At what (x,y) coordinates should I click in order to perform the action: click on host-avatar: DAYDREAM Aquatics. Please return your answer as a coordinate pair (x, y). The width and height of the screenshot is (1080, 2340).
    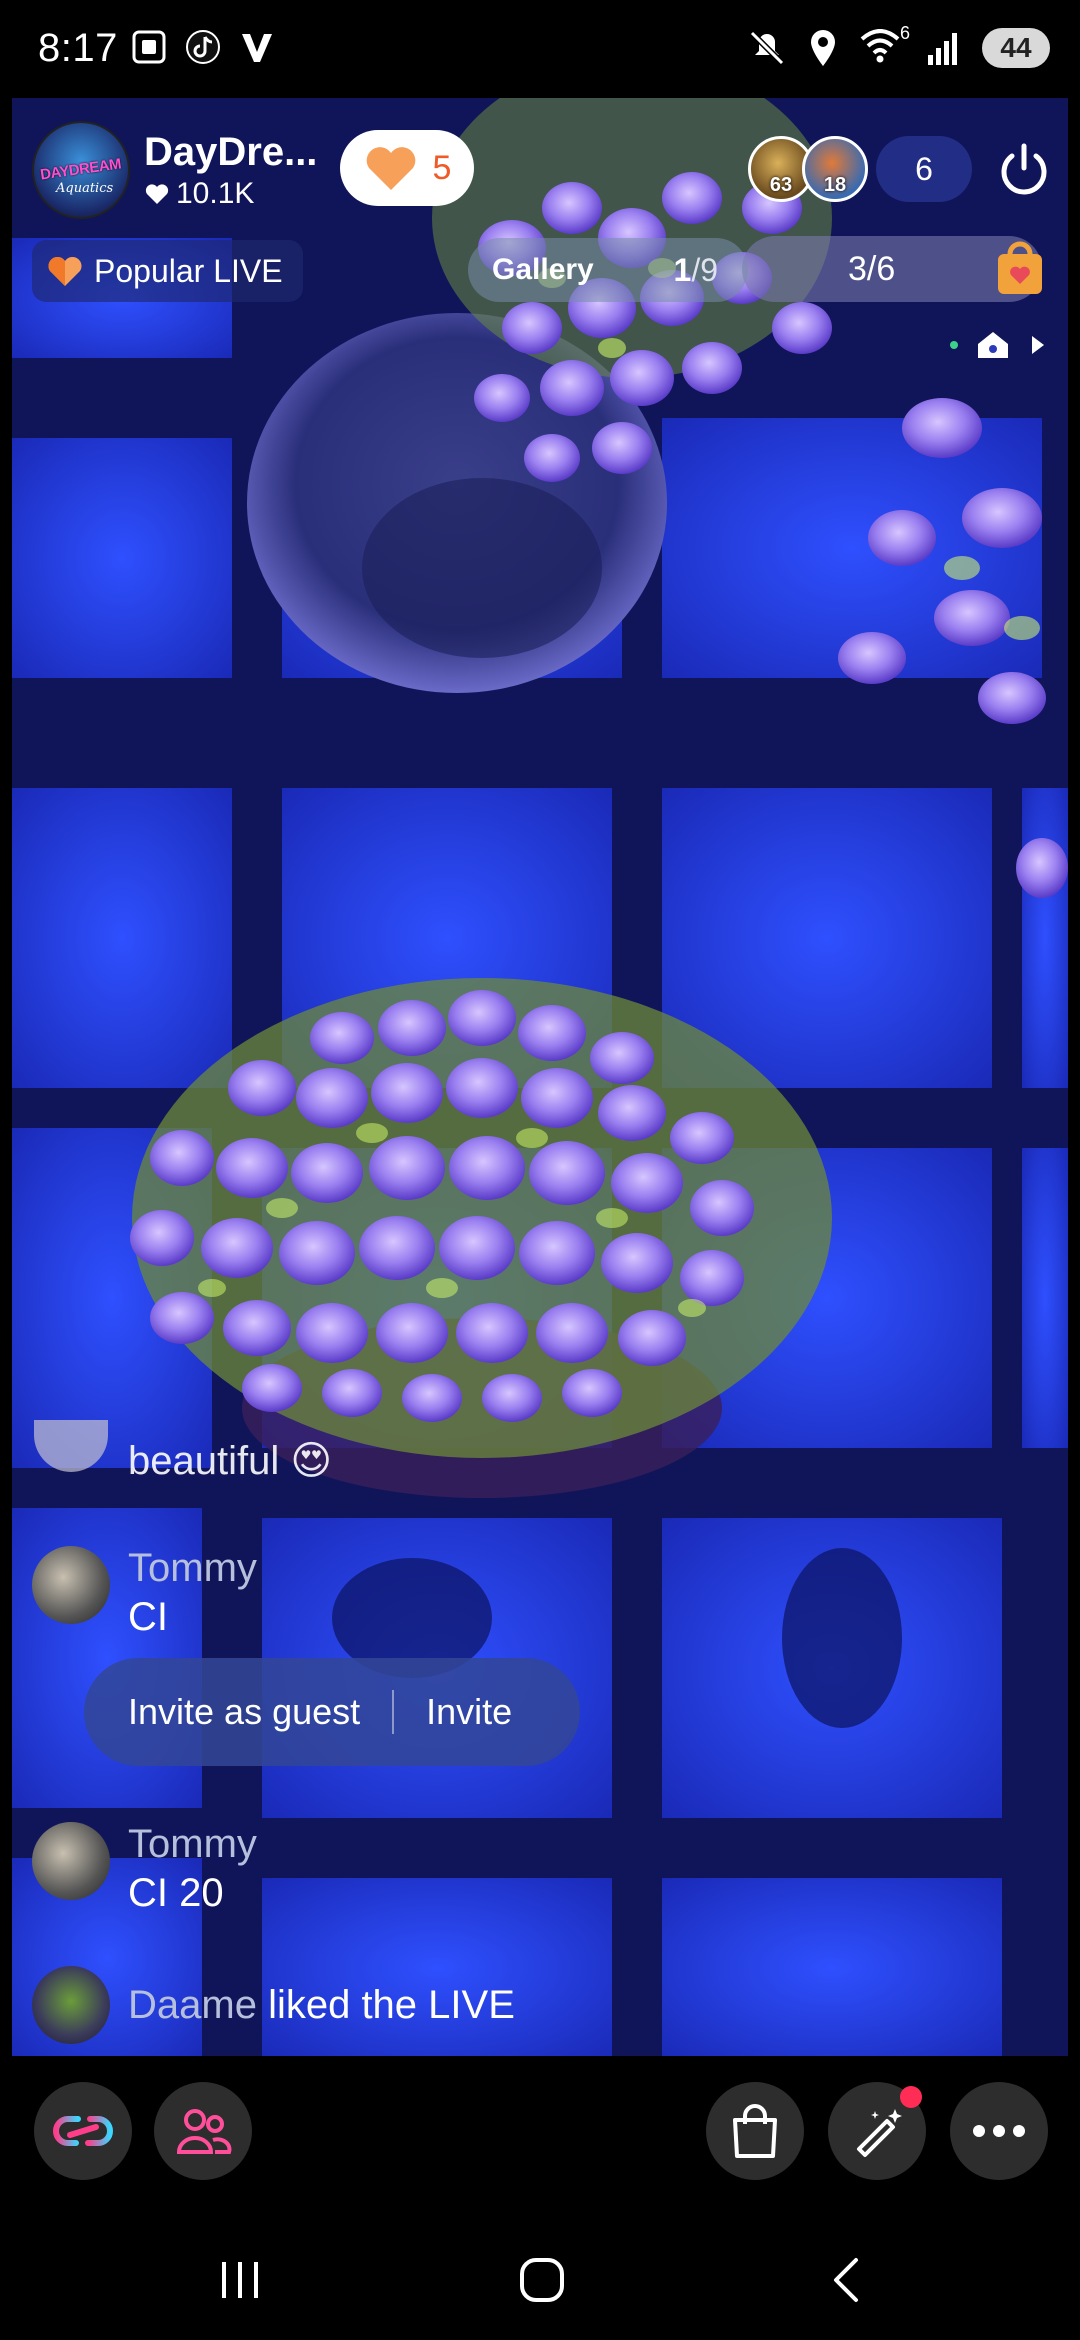
    Looking at the image, I should click on (81, 170).